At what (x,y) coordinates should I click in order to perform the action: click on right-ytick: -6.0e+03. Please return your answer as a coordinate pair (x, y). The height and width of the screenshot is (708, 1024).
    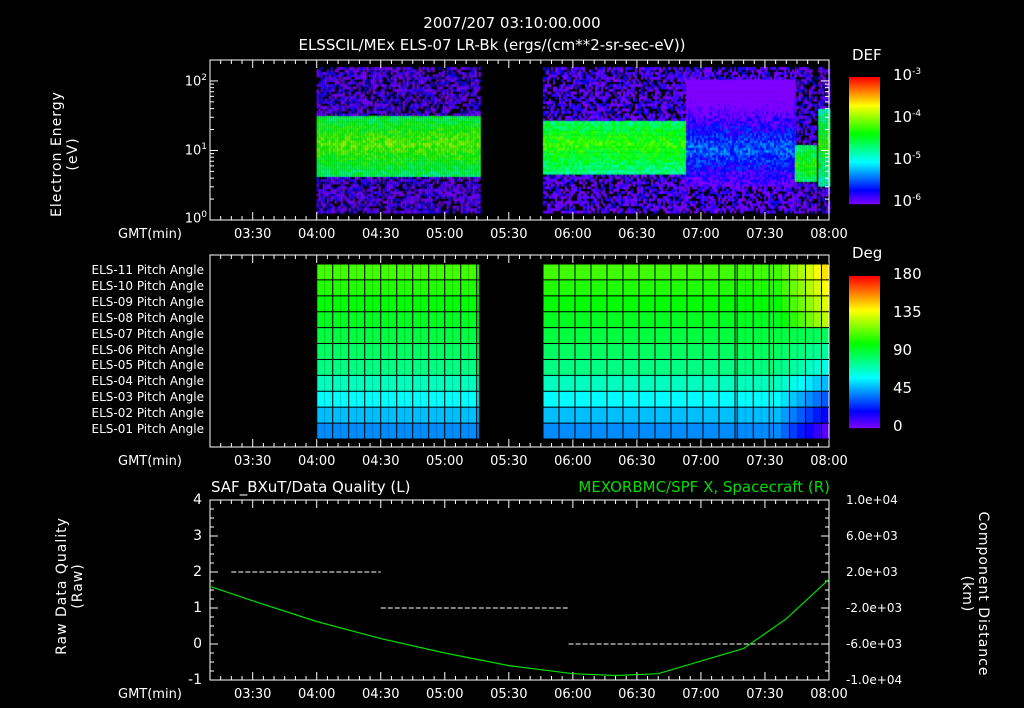
    Looking at the image, I should click on (874, 644).